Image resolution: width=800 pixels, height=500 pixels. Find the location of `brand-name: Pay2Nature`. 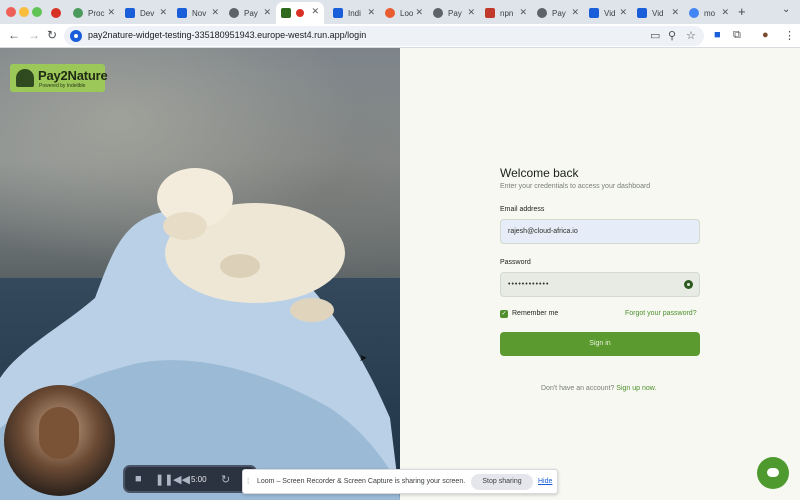

brand-name: Pay2Nature is located at coordinates (73, 75).